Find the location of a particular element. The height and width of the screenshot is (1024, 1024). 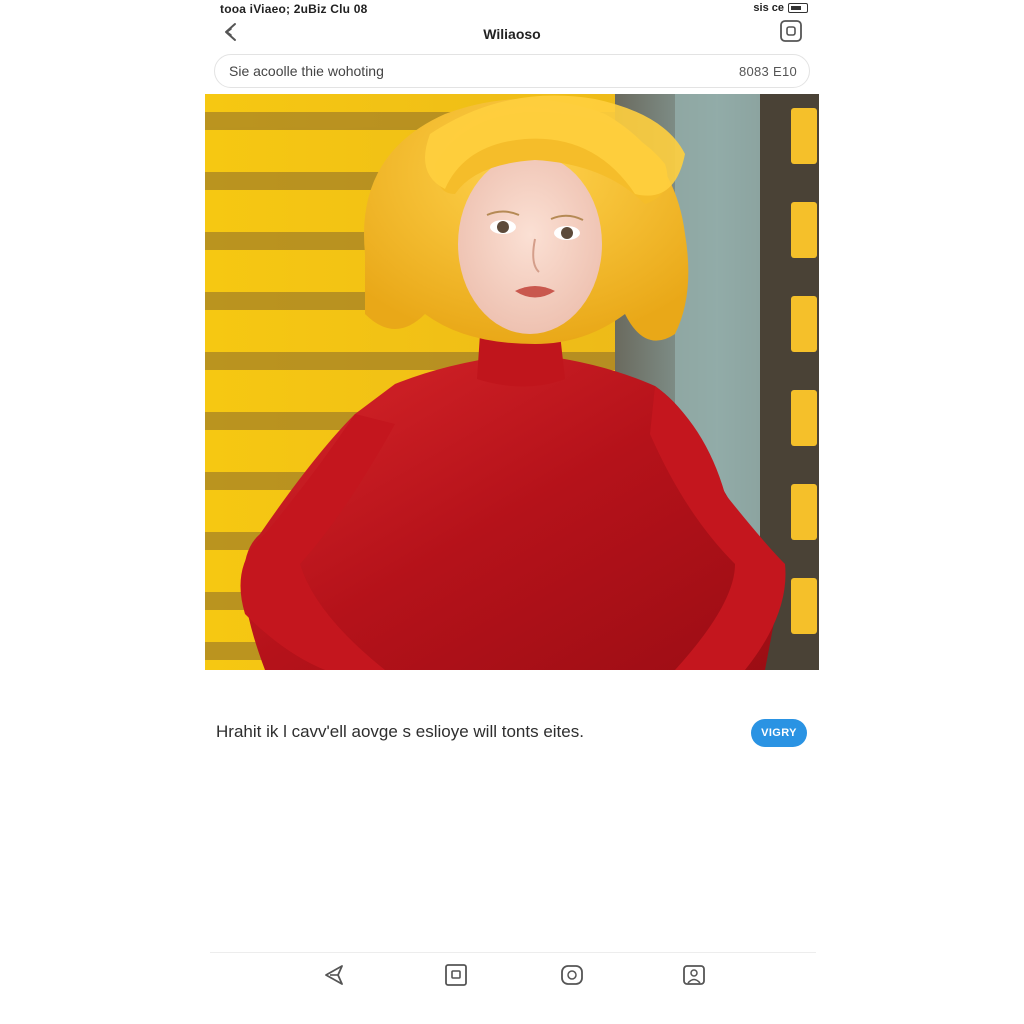

view-button: VIGRY is located at coordinates (779, 733).